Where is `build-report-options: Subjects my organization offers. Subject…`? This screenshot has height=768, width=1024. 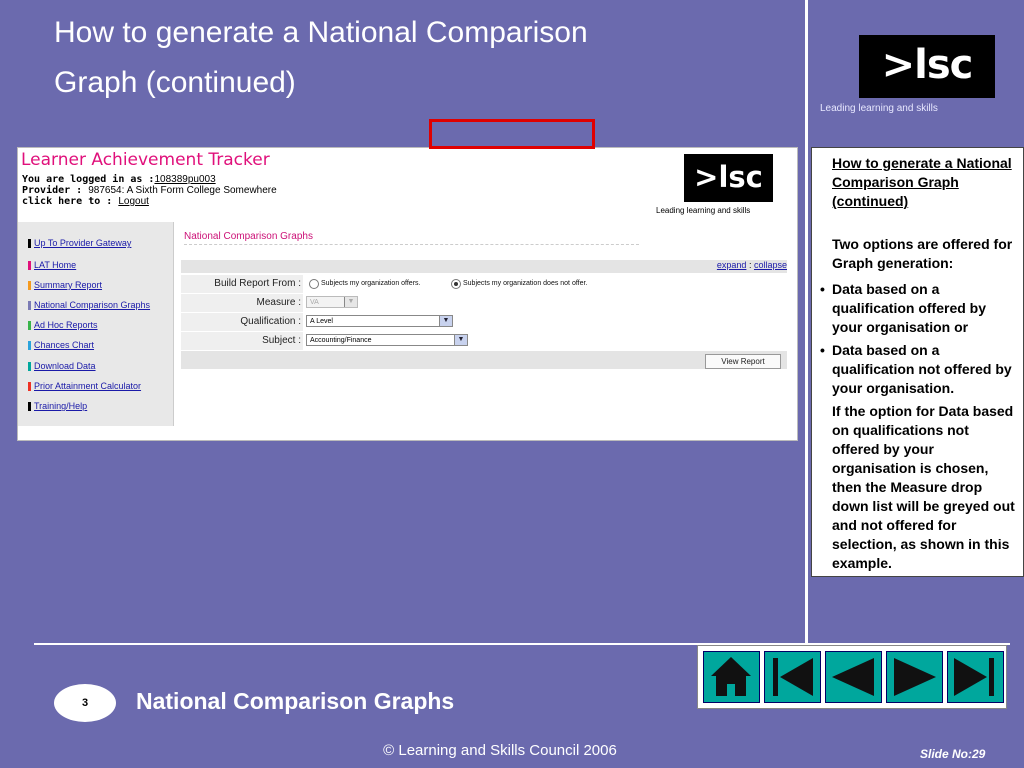
build-report-options: Subjects my organization offers. Subject… is located at coordinates (545, 284).